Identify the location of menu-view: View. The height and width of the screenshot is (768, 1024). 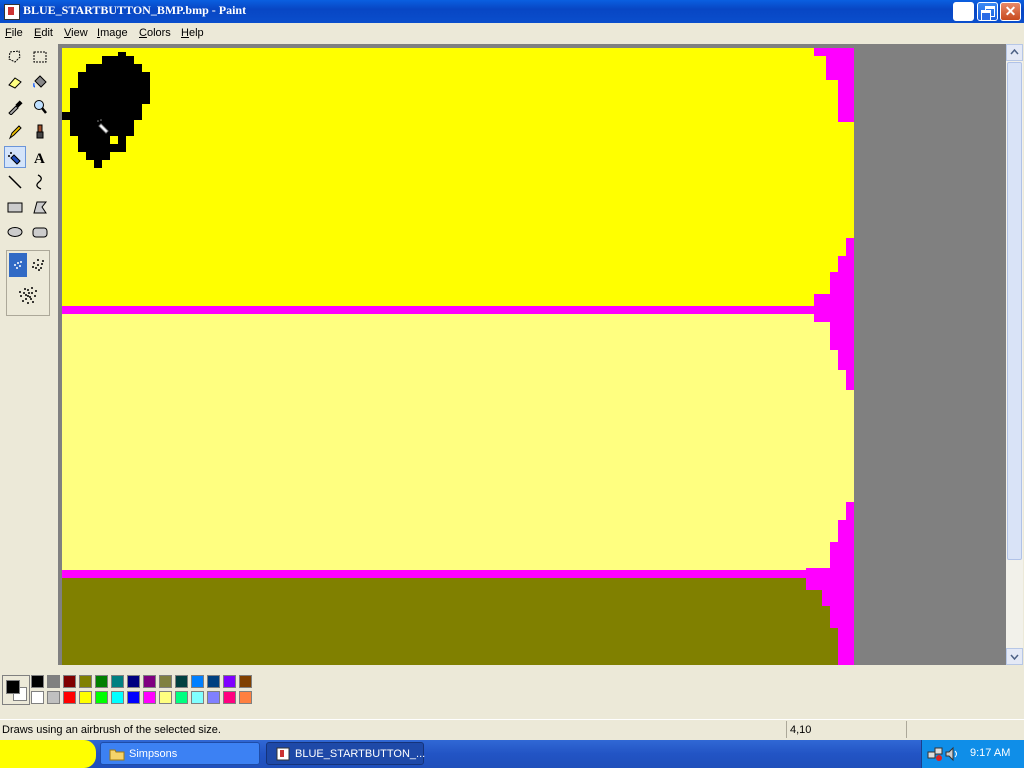
(76, 33).